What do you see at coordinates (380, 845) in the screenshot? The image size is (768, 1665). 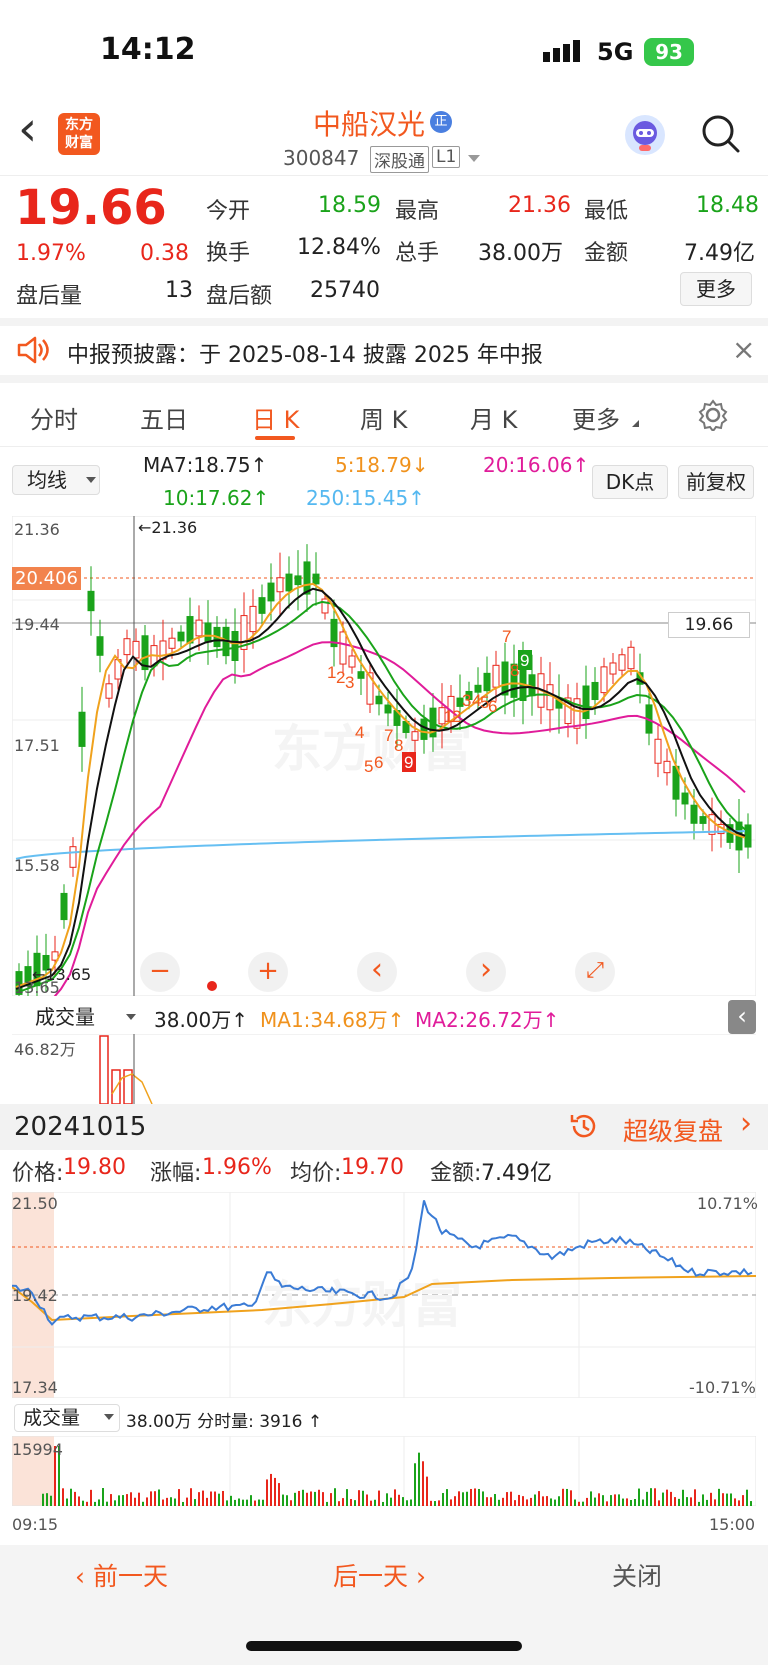 I see `ma250-line` at bounding box center [380, 845].